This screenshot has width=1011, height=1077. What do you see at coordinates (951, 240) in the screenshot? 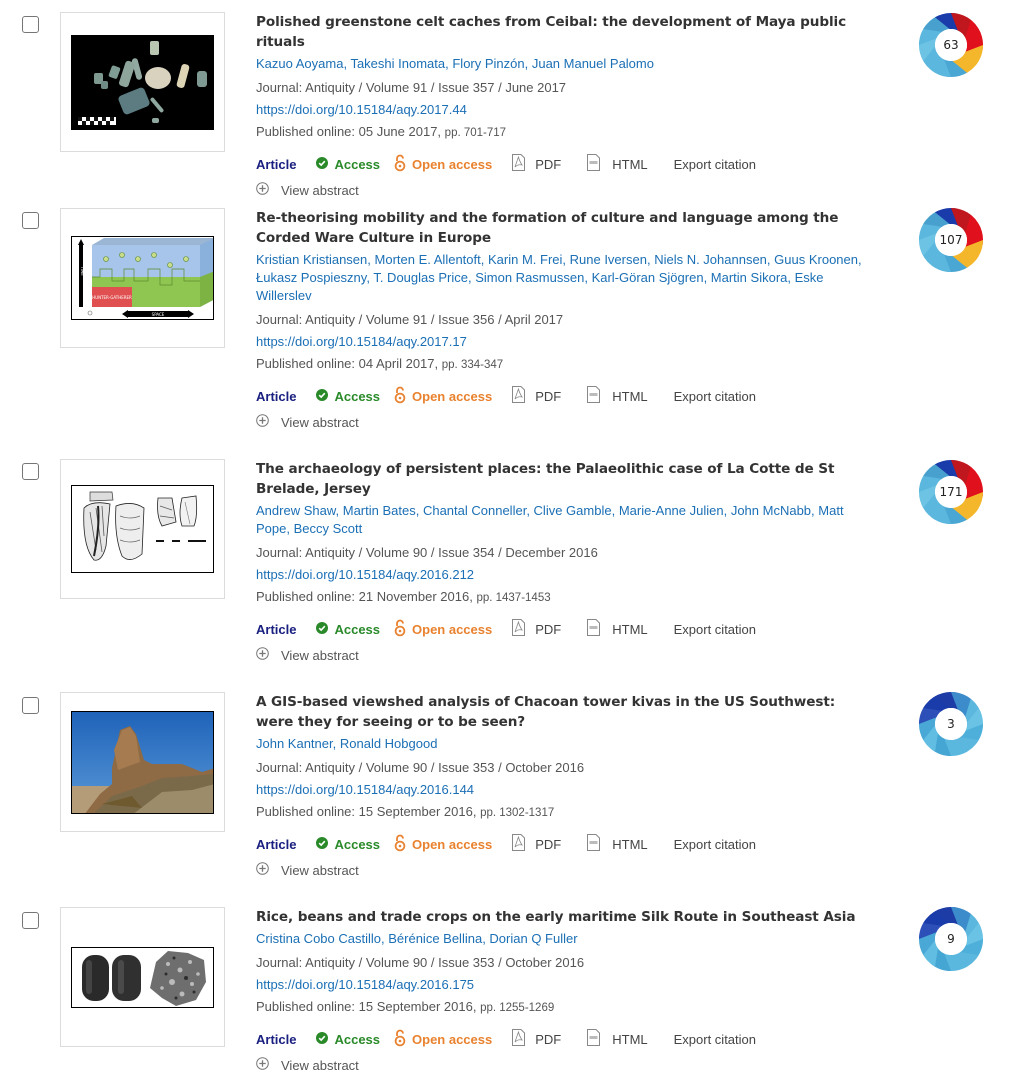
I see `altmetric-badge: 107` at bounding box center [951, 240].